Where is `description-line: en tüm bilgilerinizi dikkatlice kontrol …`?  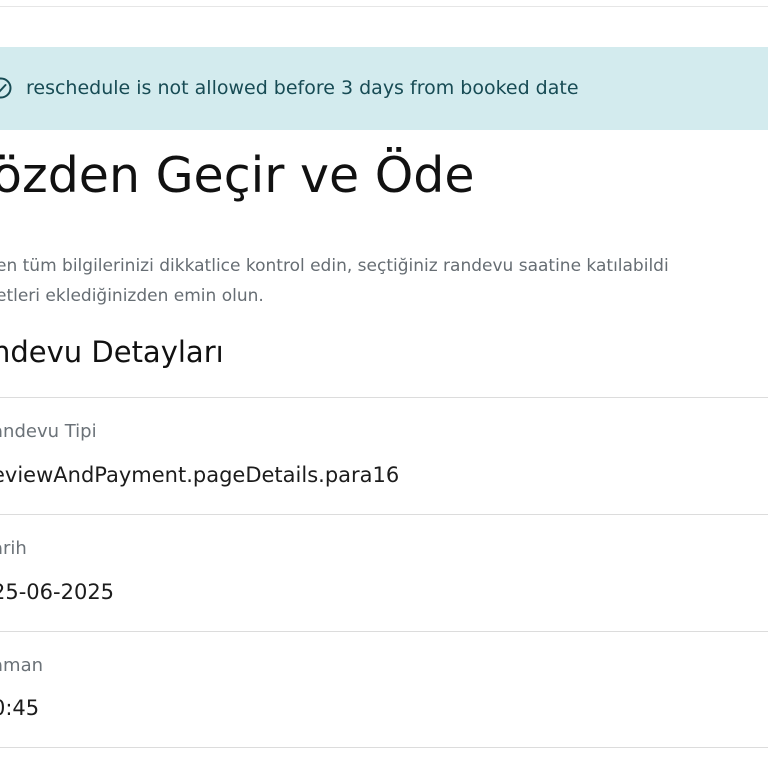 description-line: en tüm bilgilerinizi dikkatlice kontrol … is located at coordinates (334, 266).